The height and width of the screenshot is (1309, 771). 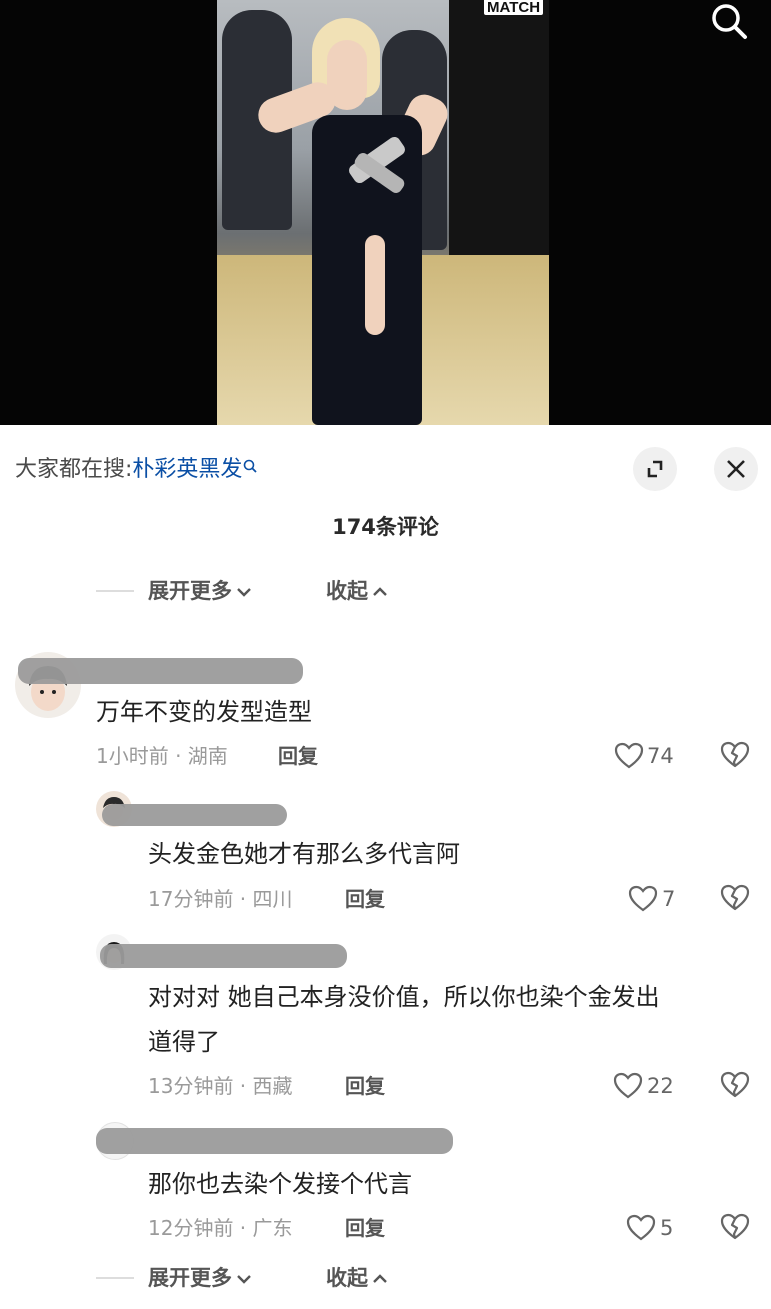 What do you see at coordinates (187, 469) in the screenshot?
I see `trending-keyword: 朴彩英黑发` at bounding box center [187, 469].